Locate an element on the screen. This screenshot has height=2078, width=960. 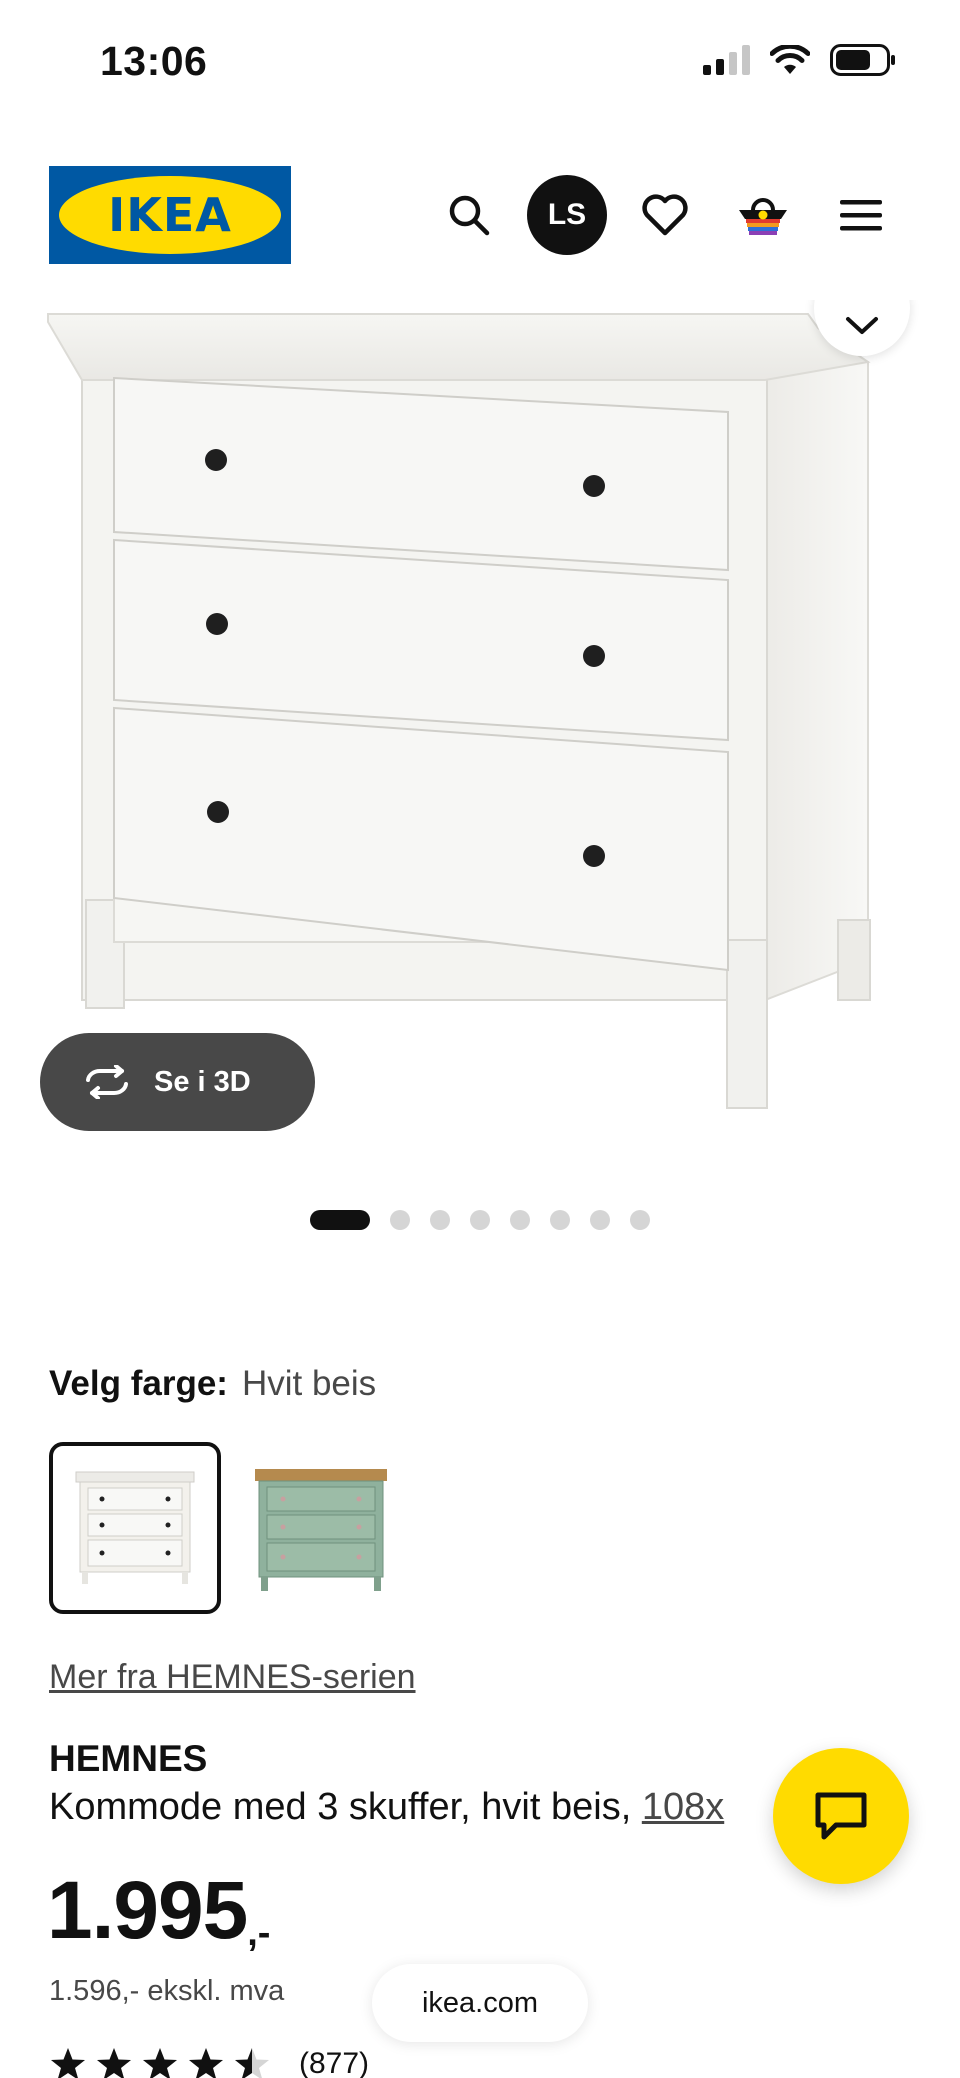
price: 1.995 ,- is located at coordinates (158, 1912).